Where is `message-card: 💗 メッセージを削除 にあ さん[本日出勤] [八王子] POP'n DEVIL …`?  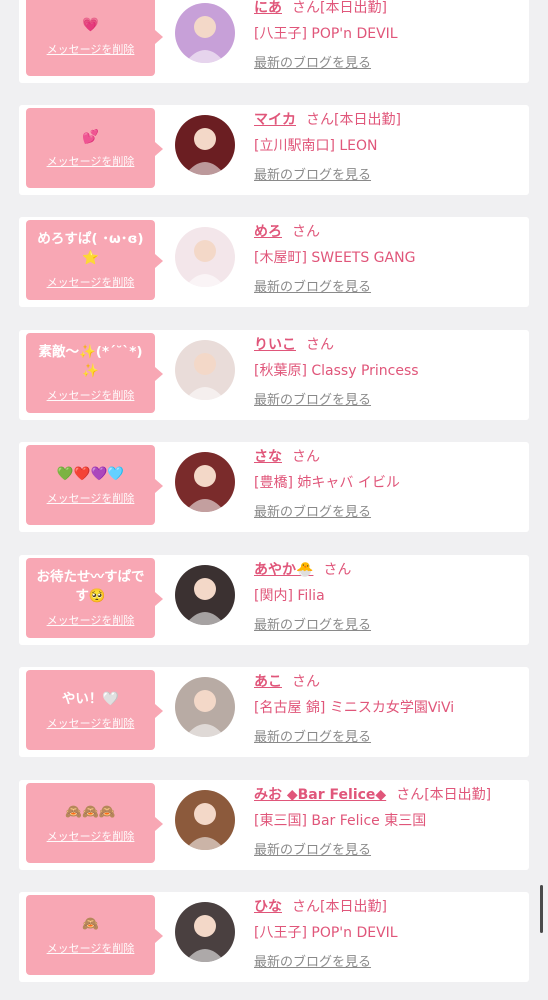 message-card: 💗 メッセージを削除 にあ さん[本日出勤] [八王子] POP'n DEVIL … is located at coordinates (274, 41).